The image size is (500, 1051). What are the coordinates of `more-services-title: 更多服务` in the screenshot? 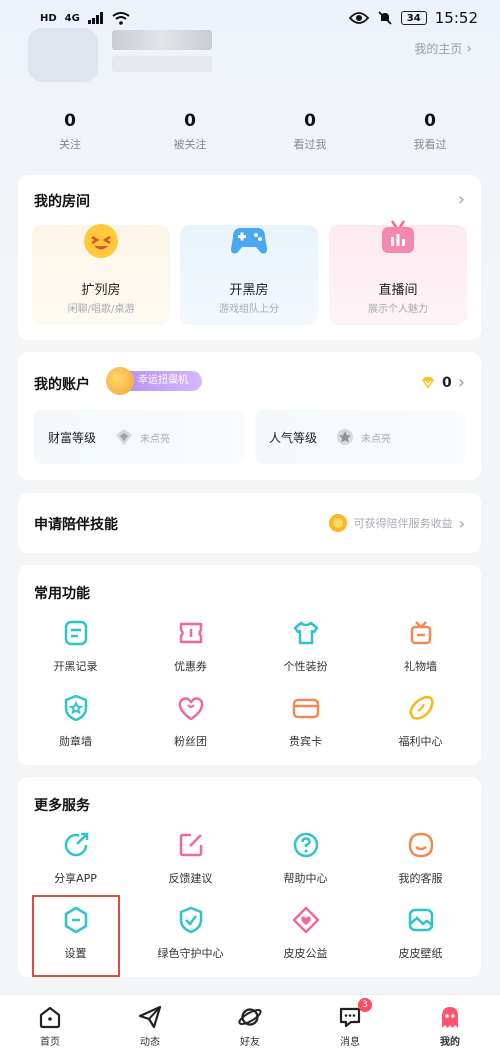 It's located at (62, 806).